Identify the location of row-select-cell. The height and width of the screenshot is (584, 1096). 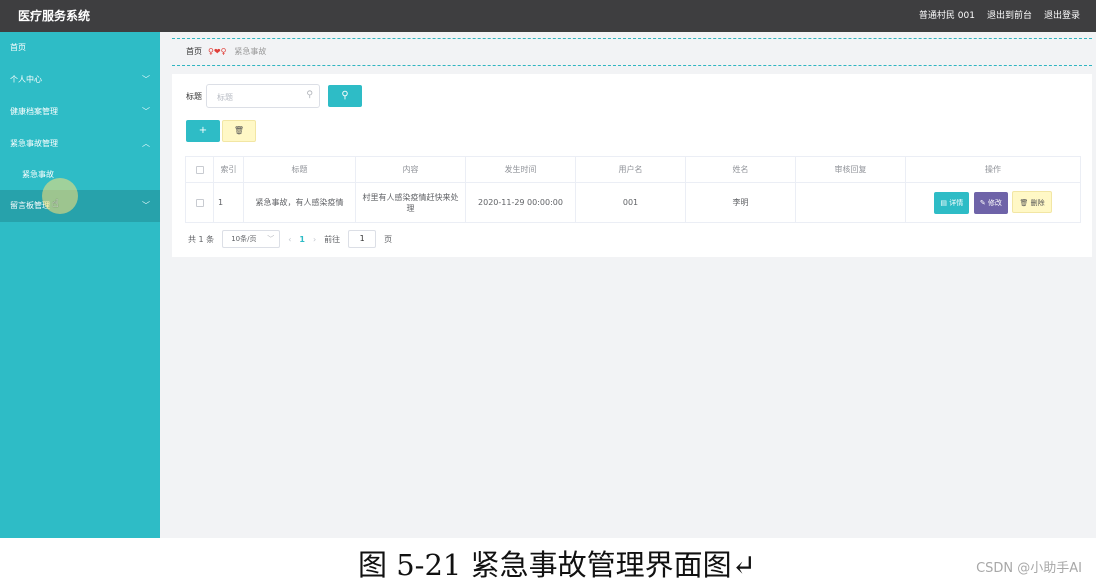
(199, 202).